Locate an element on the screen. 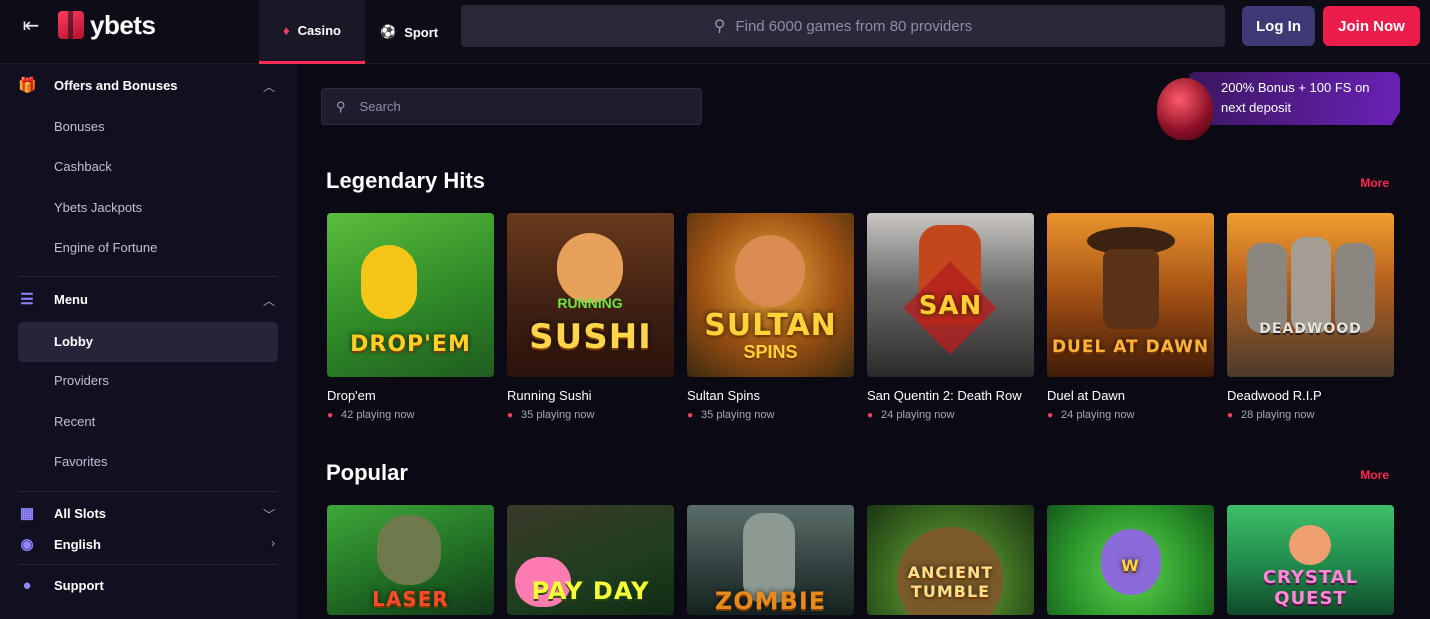 The width and height of the screenshot is (1430, 619). game-thumbnail: PAY DAY is located at coordinates (590, 560).